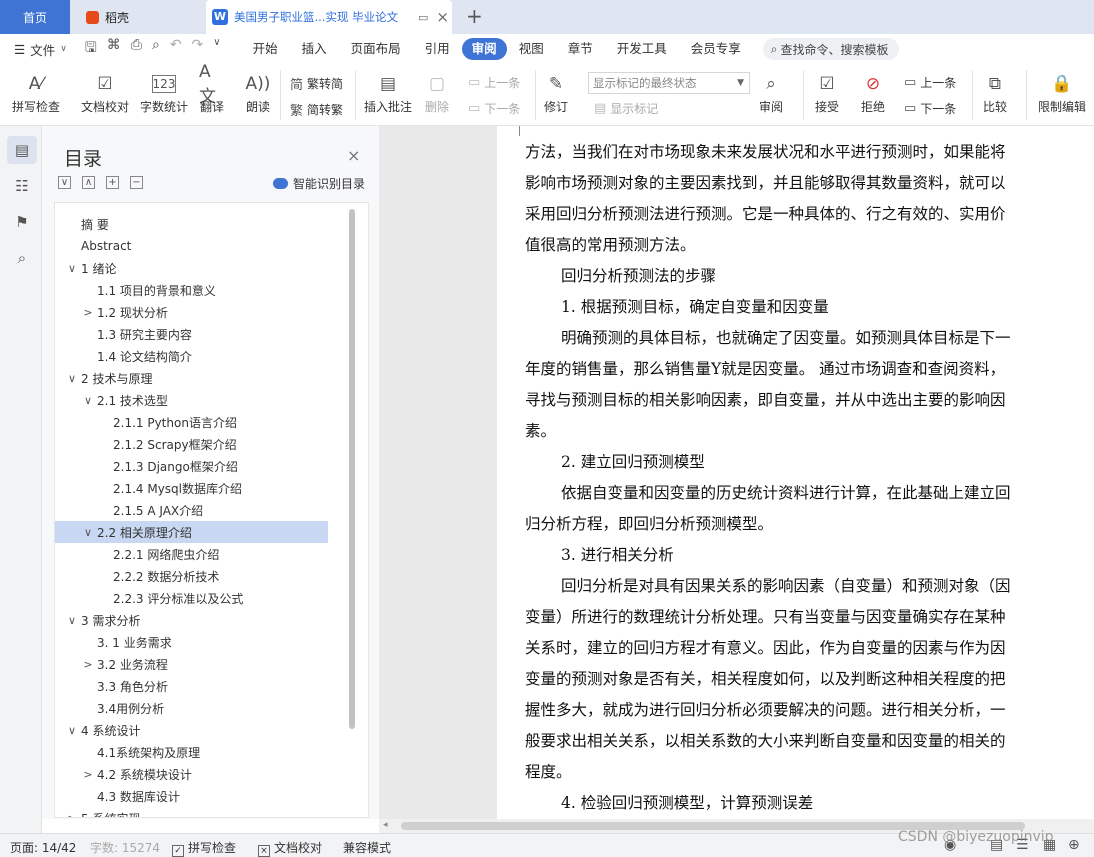 This screenshot has height=857, width=1094. Describe the element at coordinates (137, 576) in the screenshot. I see `toc-item: 2.2.2 数据分析技术` at that location.